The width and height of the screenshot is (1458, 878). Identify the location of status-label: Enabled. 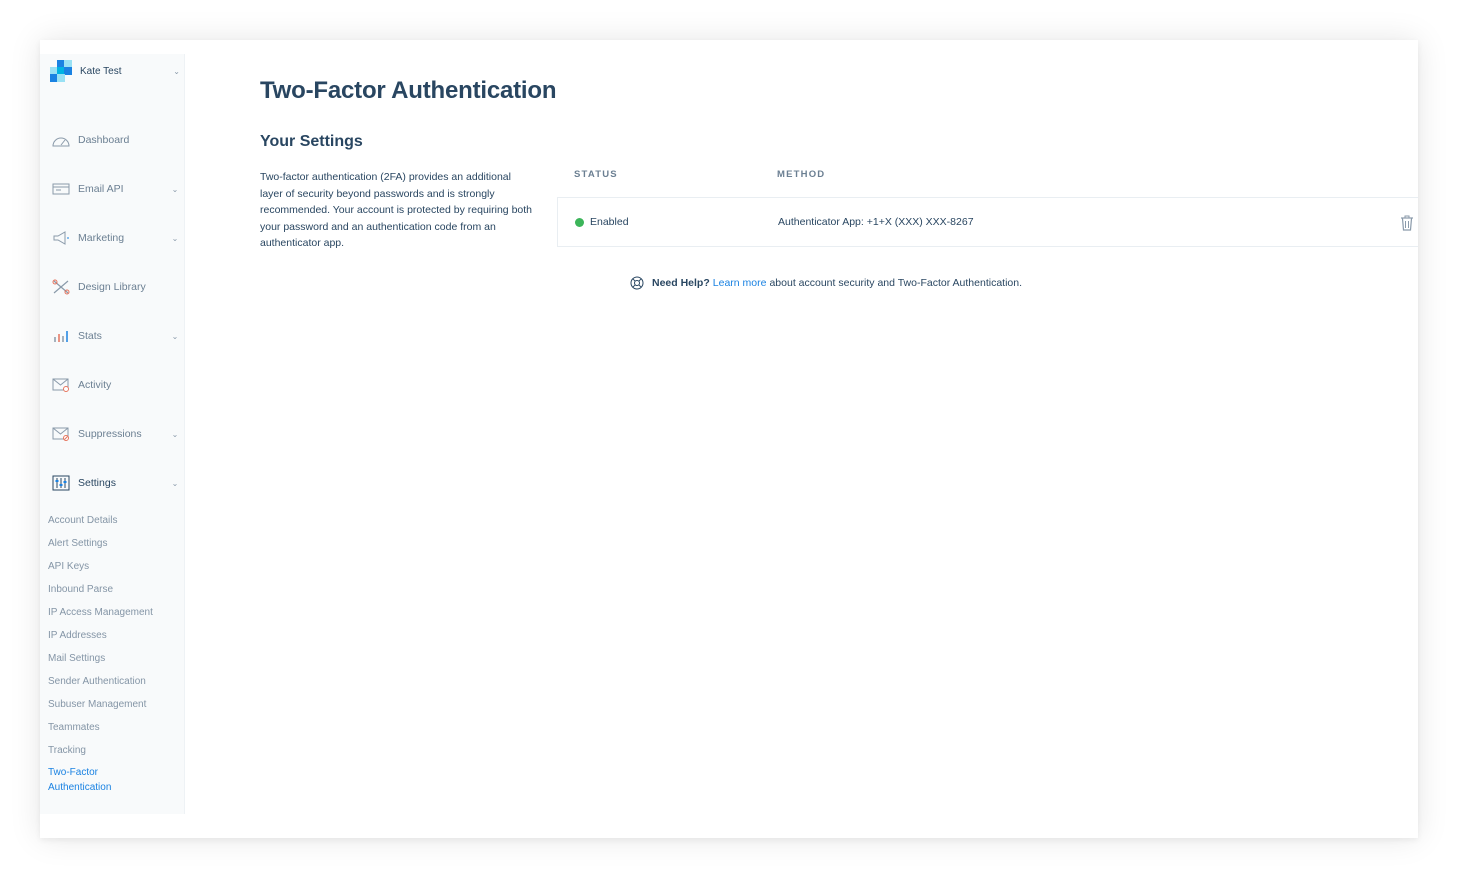
(609, 222).